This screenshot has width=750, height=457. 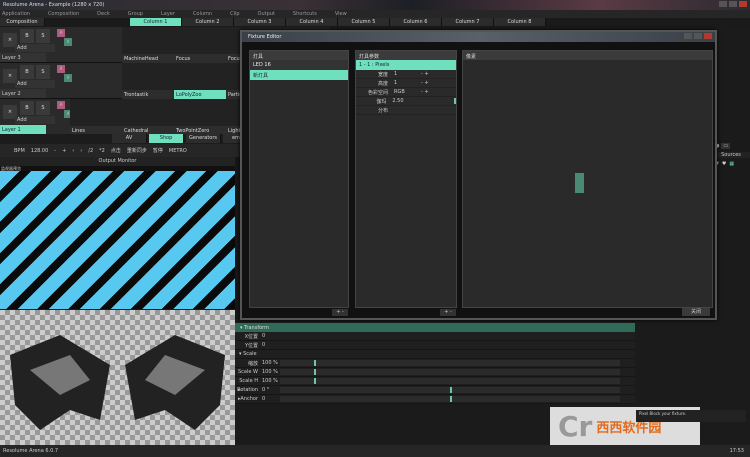 I want to click on column-tab: Column 3, so click(x=260, y=22).